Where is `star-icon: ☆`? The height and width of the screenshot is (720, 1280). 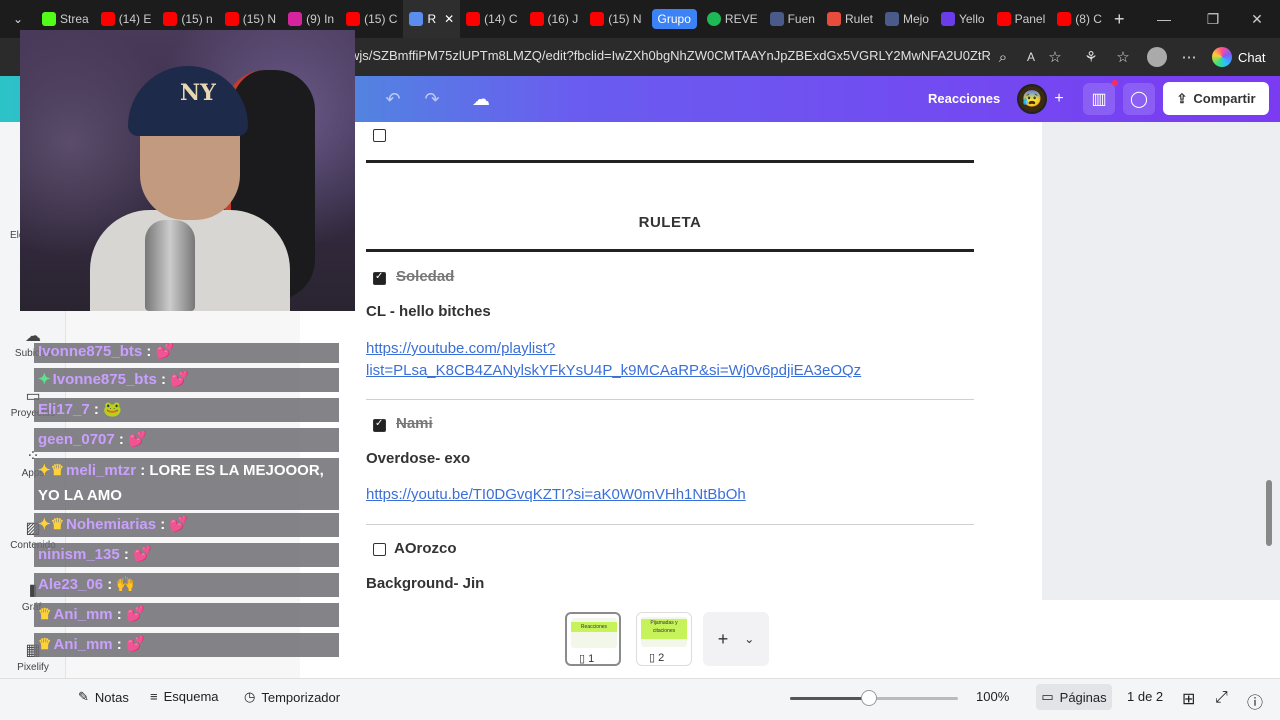
star-icon: ☆ is located at coordinates (1055, 57).